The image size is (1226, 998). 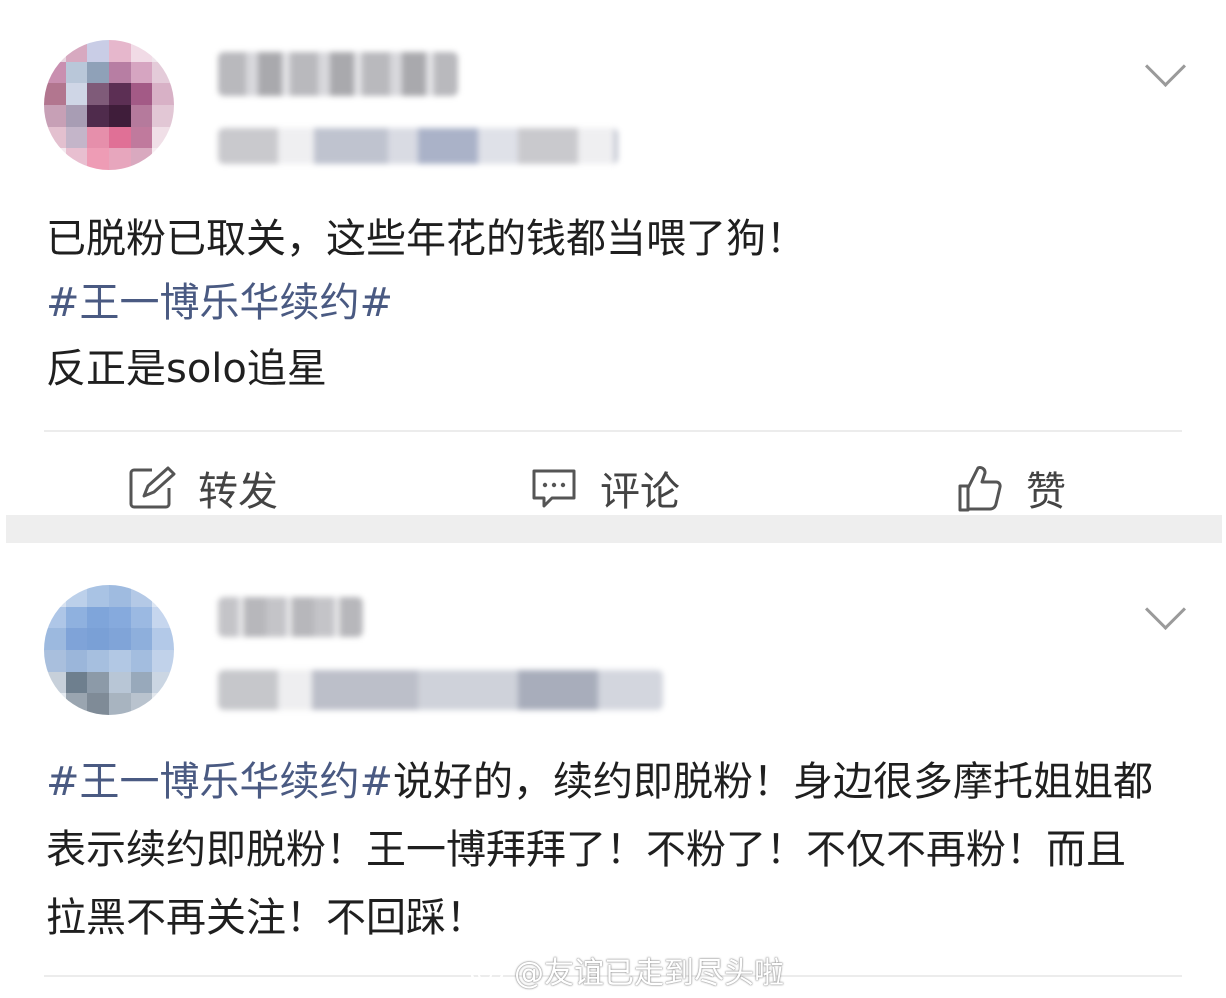 What do you see at coordinates (1046, 492) in the screenshot?
I see `like-label: 赞` at bounding box center [1046, 492].